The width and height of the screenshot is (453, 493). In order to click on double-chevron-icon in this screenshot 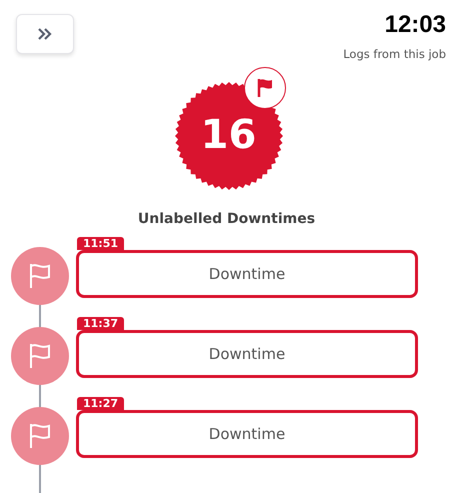, I will do `click(45, 34)`.